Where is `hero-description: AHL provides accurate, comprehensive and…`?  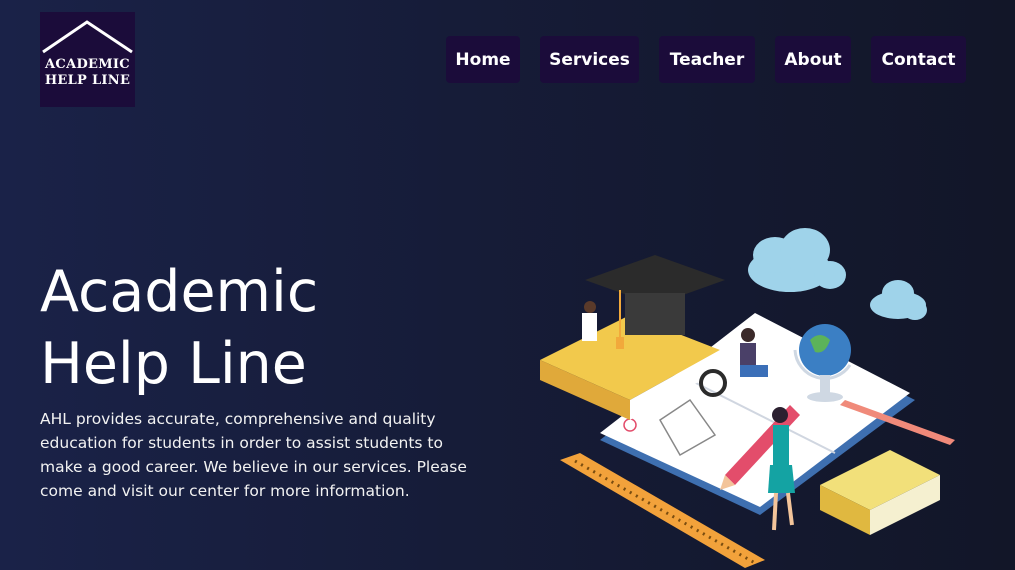
hero-description: AHL provides accurate, comprehensive and… is located at coordinates (253, 455).